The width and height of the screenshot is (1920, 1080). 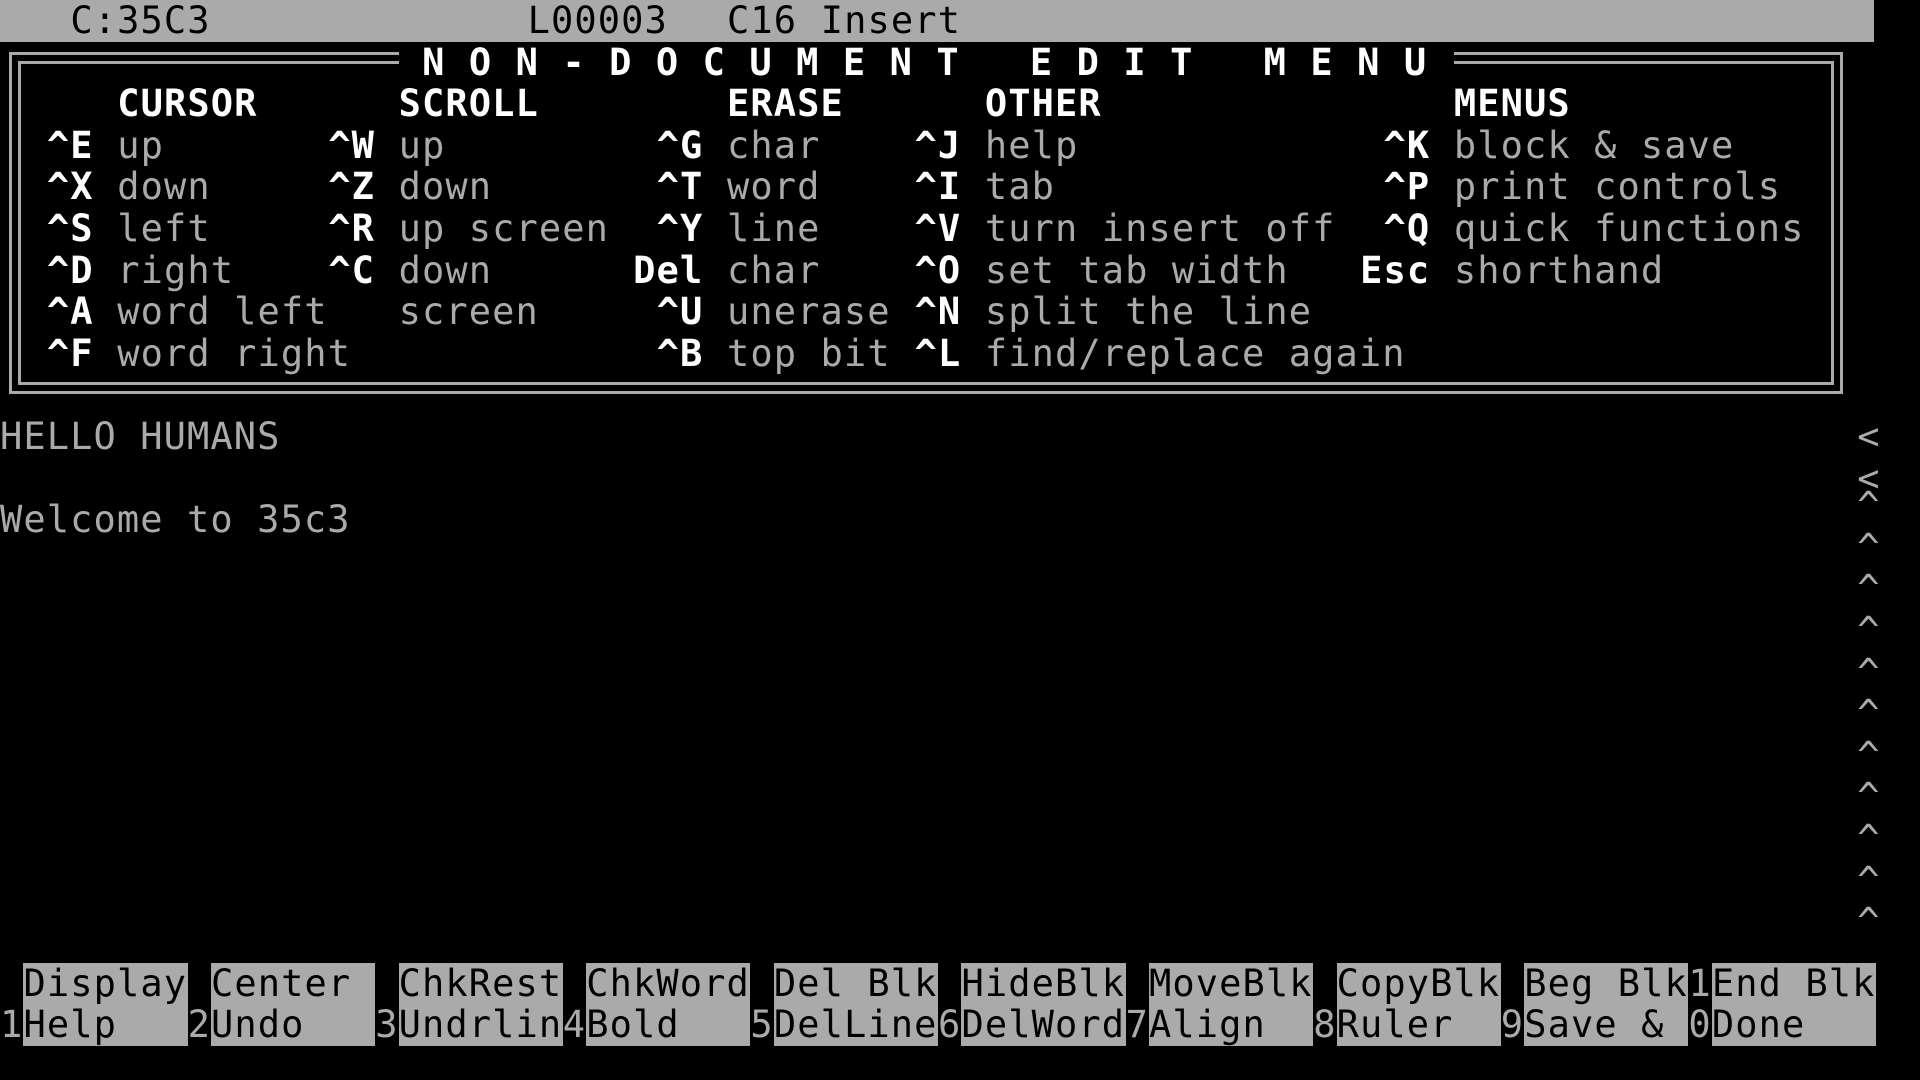 What do you see at coordinates (140, 21) in the screenshot?
I see `drive-indicator: C:35C3` at bounding box center [140, 21].